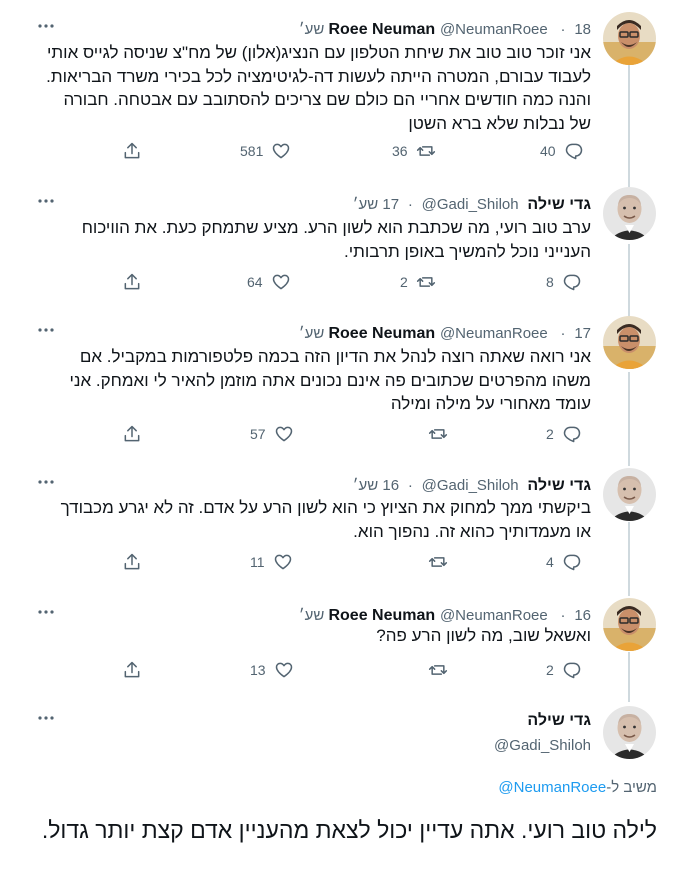 Image resolution: width=679 pixels, height=875 pixels. I want to click on like-button: 11, so click(271, 562).